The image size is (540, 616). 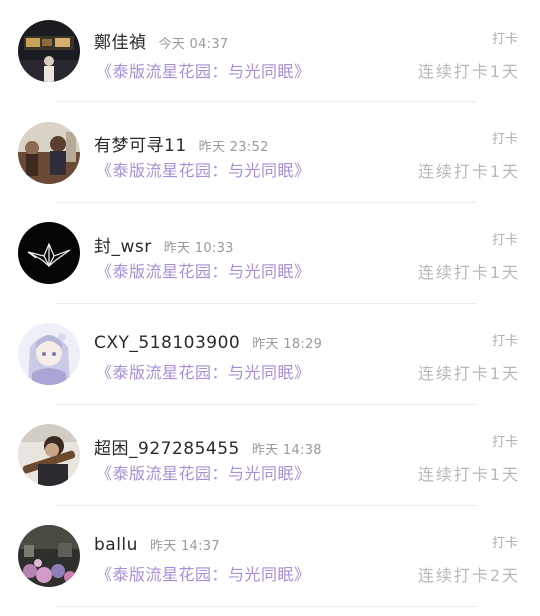 What do you see at coordinates (233, 147) in the screenshot?
I see `timestamp: 昨天 23:52` at bounding box center [233, 147].